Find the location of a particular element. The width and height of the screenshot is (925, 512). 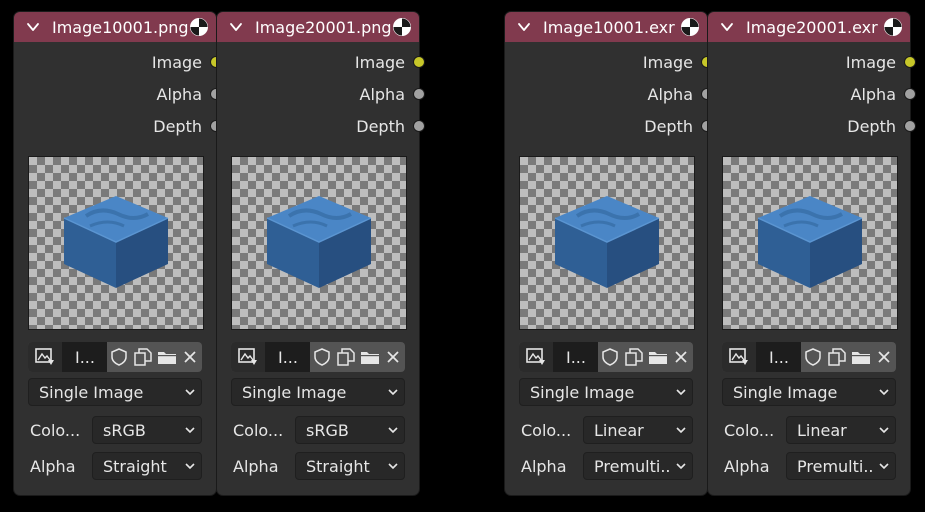

node-title: Image10001.png is located at coordinates (120, 27).